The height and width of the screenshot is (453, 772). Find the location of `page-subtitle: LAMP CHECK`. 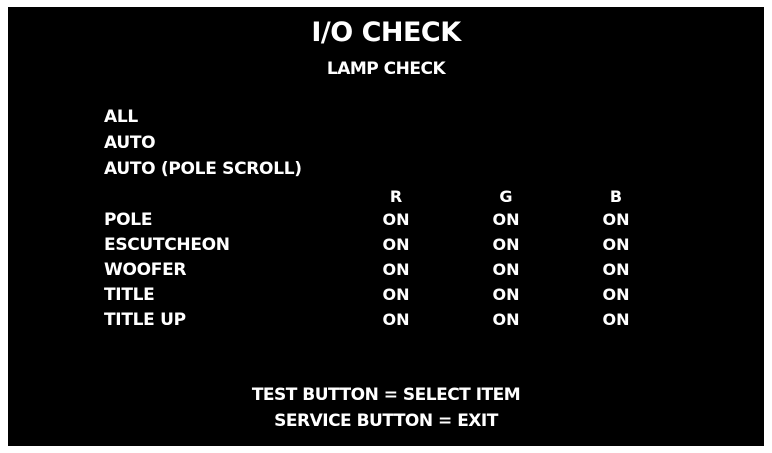

page-subtitle: LAMP CHECK is located at coordinates (386, 69).